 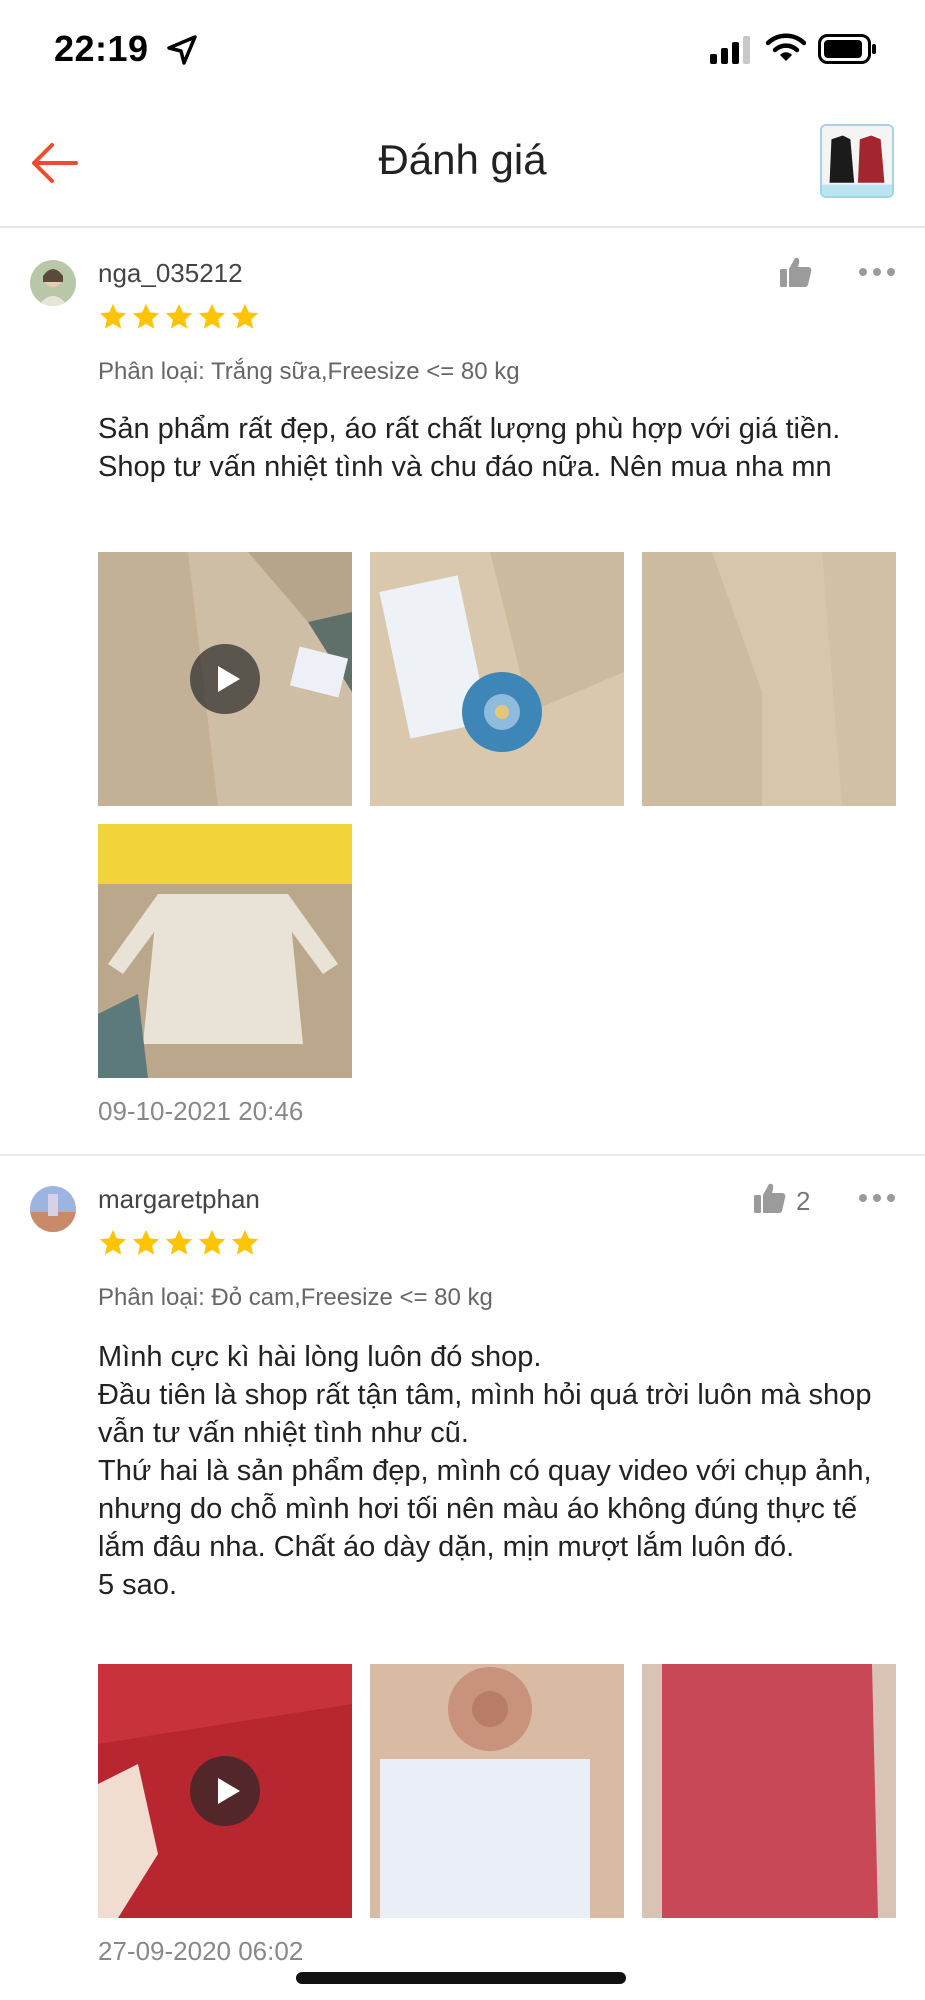 What do you see at coordinates (786, 47) in the screenshot?
I see `wifi-icon` at bounding box center [786, 47].